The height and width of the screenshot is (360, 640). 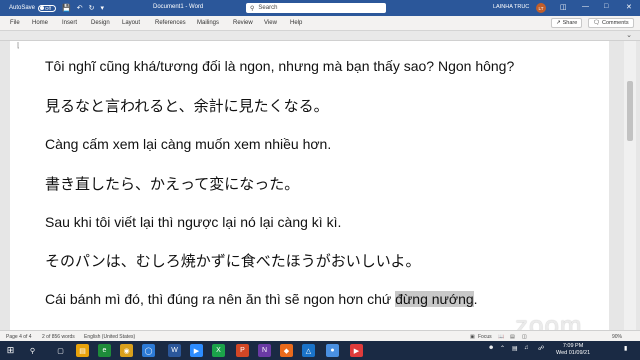 What do you see at coordinates (15, 23) in the screenshot?
I see `tab-file: File` at bounding box center [15, 23].